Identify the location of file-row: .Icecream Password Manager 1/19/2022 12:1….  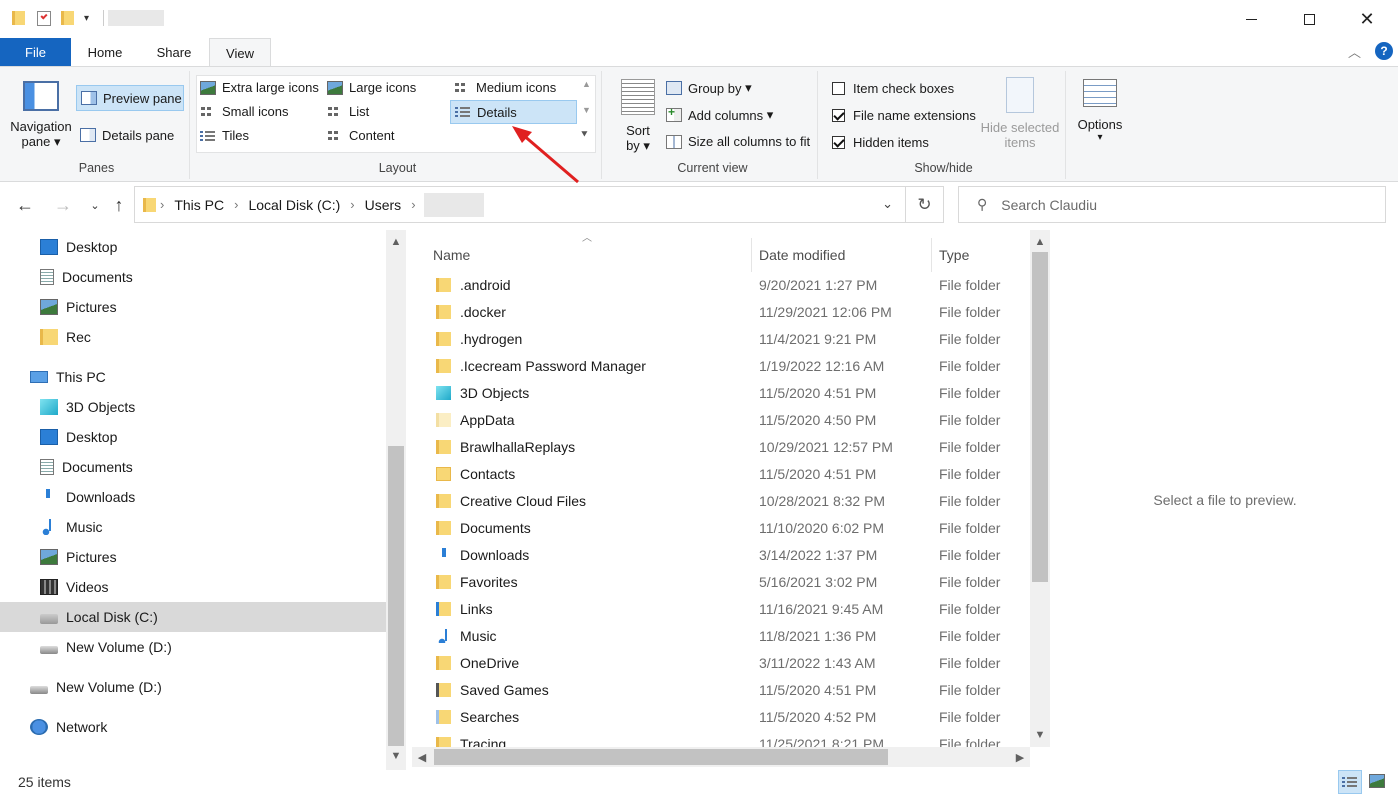
(722, 366).